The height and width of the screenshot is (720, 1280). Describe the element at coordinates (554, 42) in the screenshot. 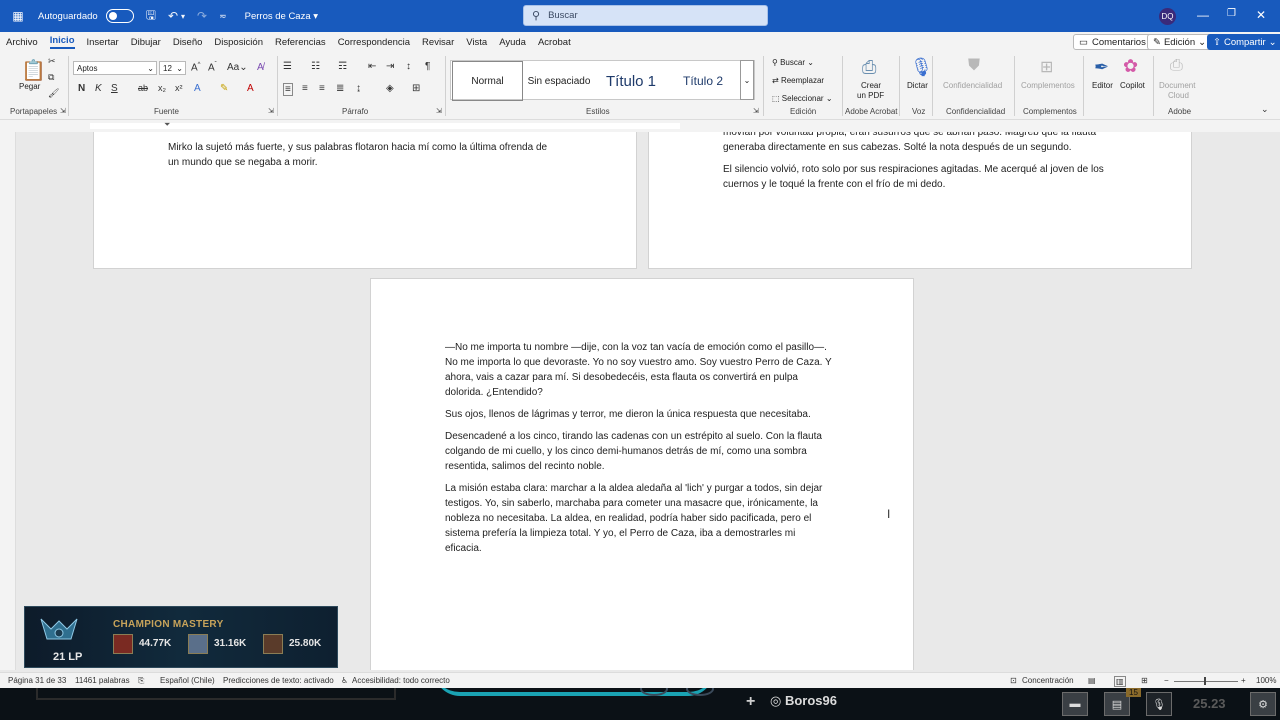

I see `tab-acrobat: Acrobat` at that location.